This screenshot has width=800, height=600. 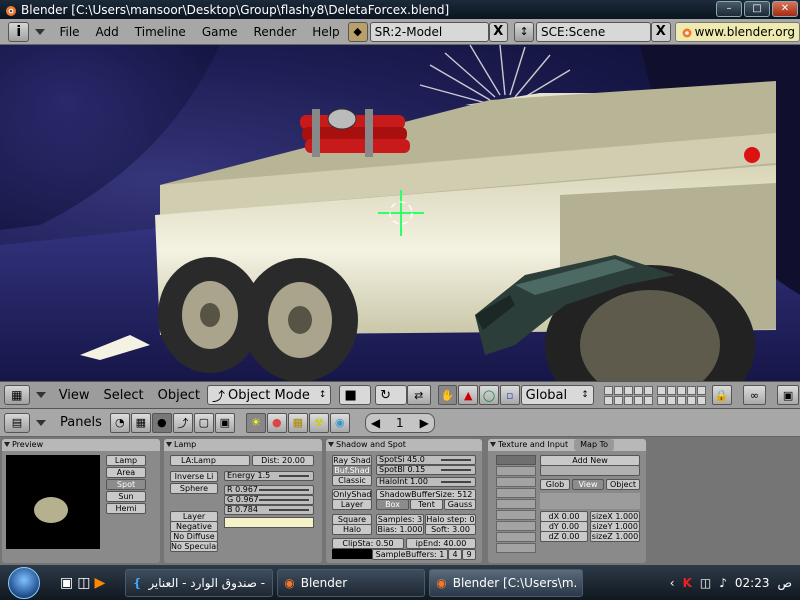 I want to click on decrement-arrow-icon: ◀, so click(x=375, y=423).